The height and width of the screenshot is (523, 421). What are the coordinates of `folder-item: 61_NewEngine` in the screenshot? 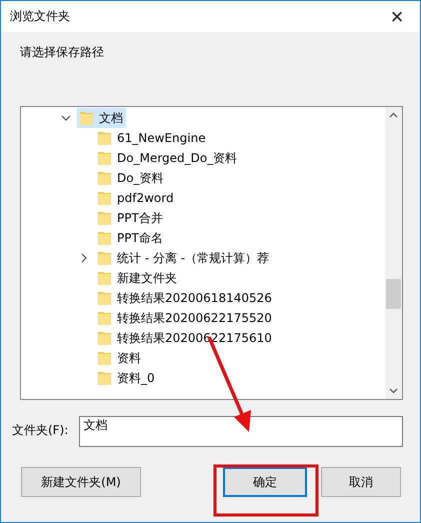 It's located at (152, 138).